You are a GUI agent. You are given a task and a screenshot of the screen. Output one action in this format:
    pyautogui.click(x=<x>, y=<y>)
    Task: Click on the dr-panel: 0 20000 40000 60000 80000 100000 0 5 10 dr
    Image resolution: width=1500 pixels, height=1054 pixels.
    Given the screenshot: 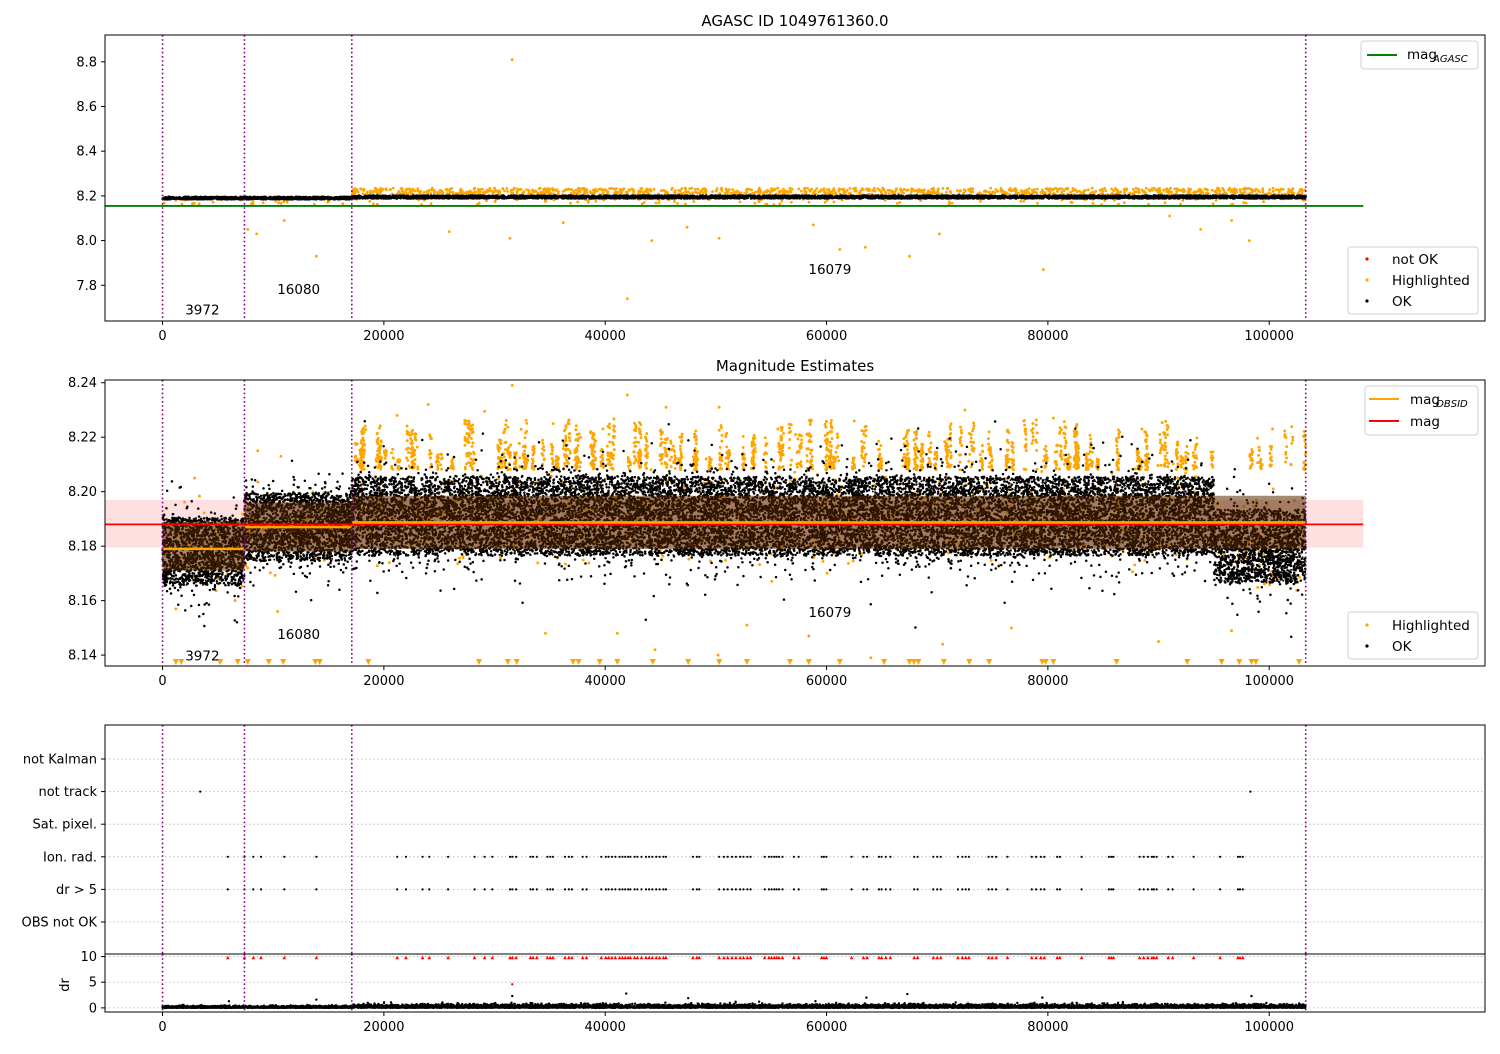 What is the action you would take?
    pyautogui.click(x=772, y=992)
    